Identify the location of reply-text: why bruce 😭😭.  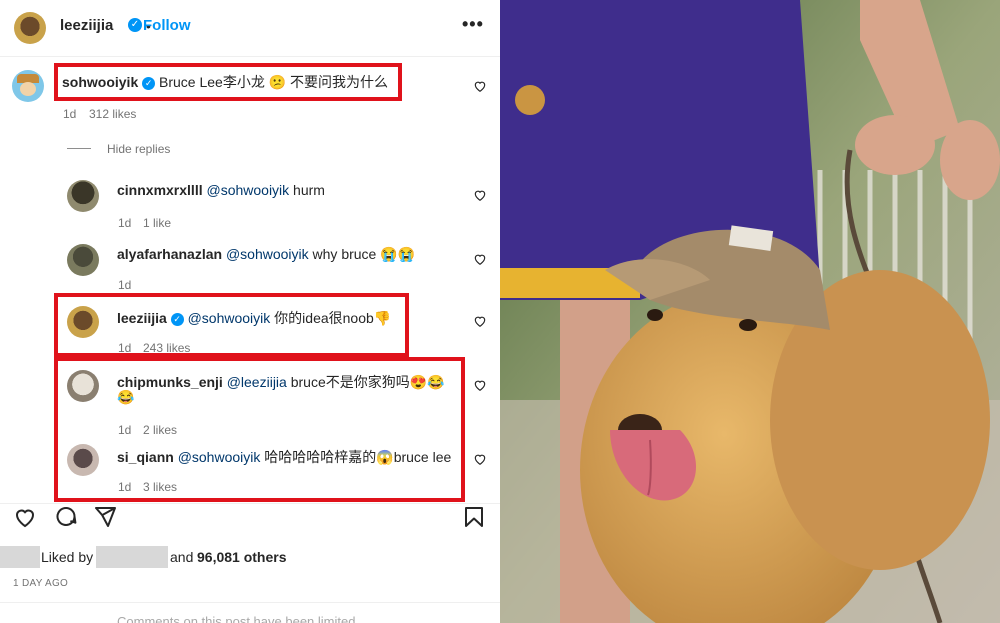
(362, 254).